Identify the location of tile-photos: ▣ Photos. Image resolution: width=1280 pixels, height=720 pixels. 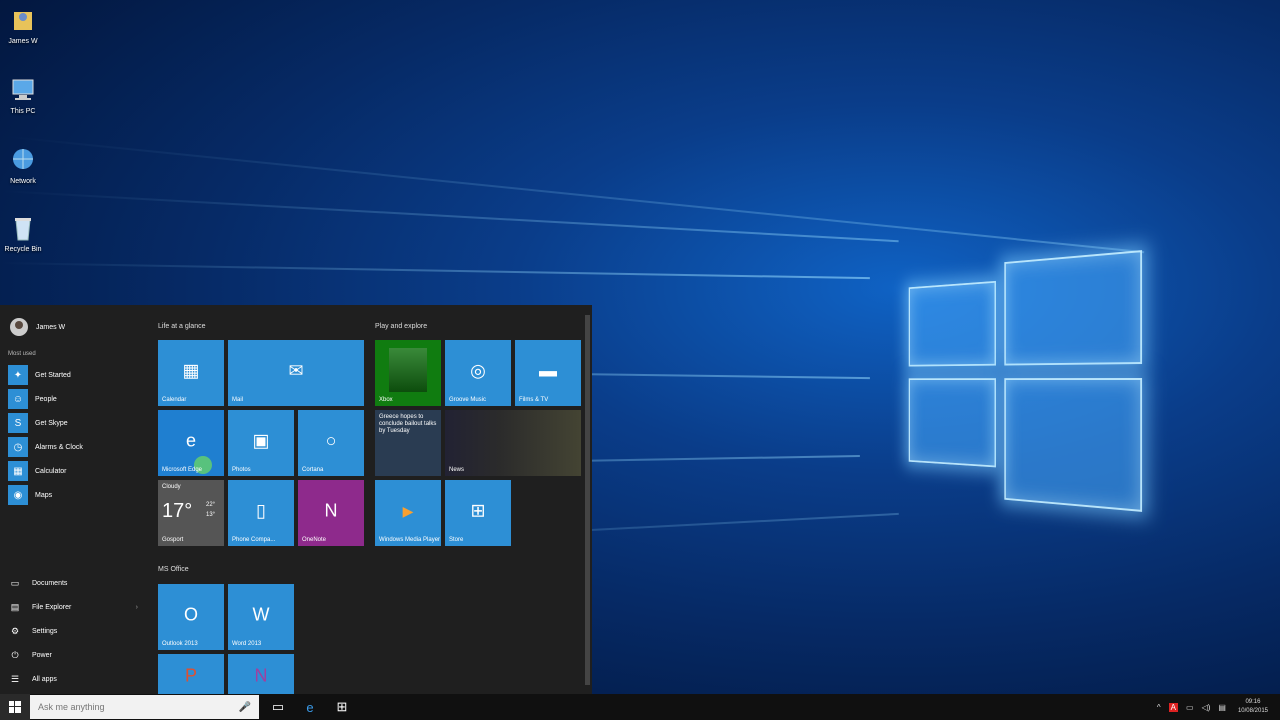
(261, 443).